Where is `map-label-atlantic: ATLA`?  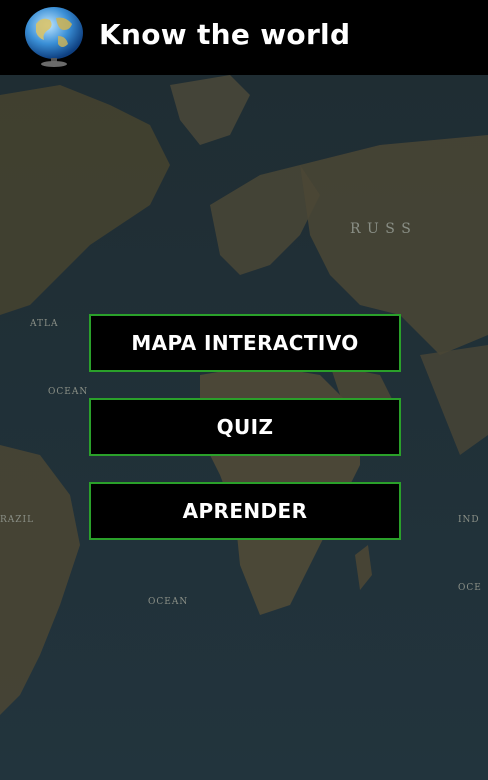
map-label-atlantic: ATLA is located at coordinates (44, 324).